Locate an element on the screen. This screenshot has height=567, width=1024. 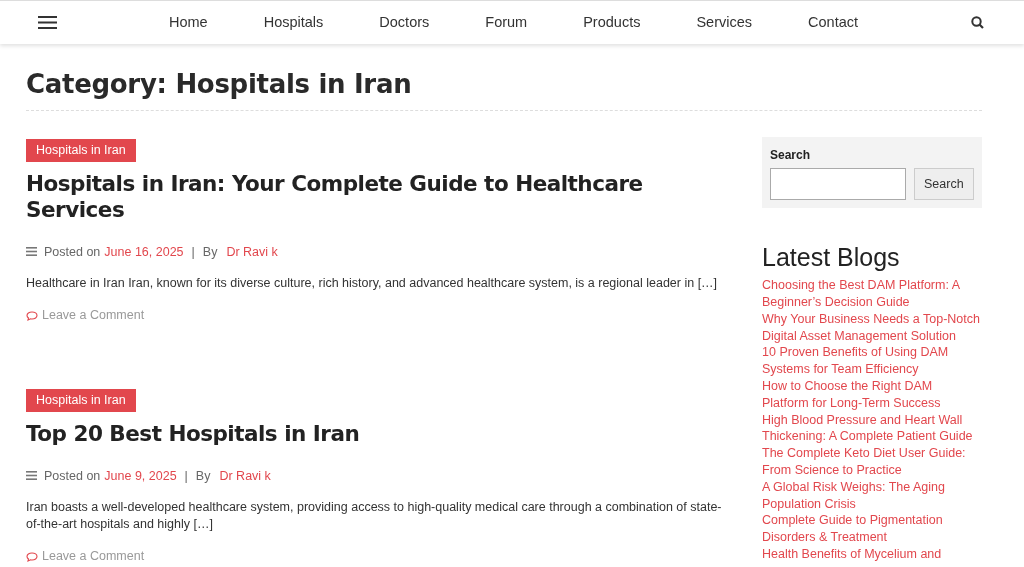
blog-link: The Complete Keto Diet User Guide: From Science to Practice is located at coordinates (872, 462).